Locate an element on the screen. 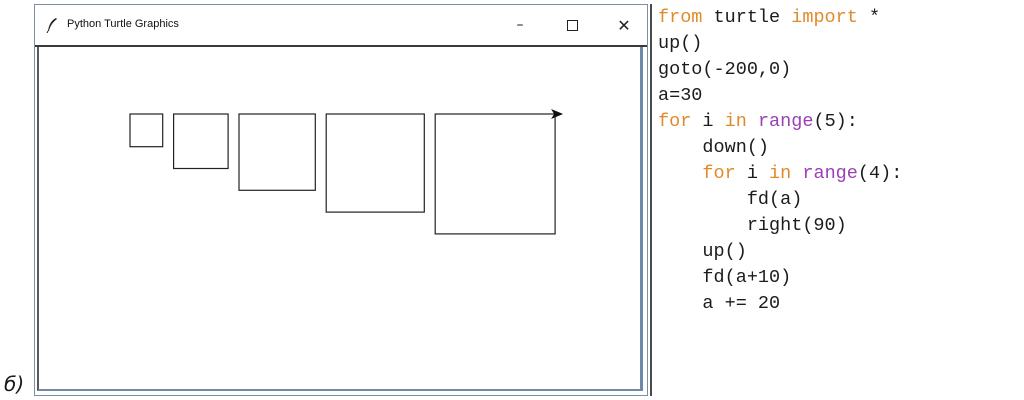 This screenshot has height=400, width=1024. code-text: fd(a+10) is located at coordinates (725, 277).